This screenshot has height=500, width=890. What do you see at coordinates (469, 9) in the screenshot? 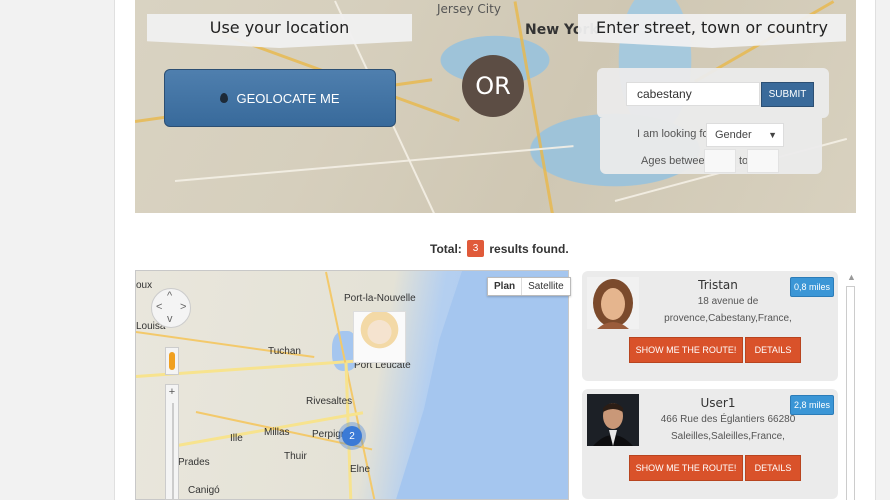
I see `map-label-jersey-city: Jersey City` at bounding box center [469, 9].